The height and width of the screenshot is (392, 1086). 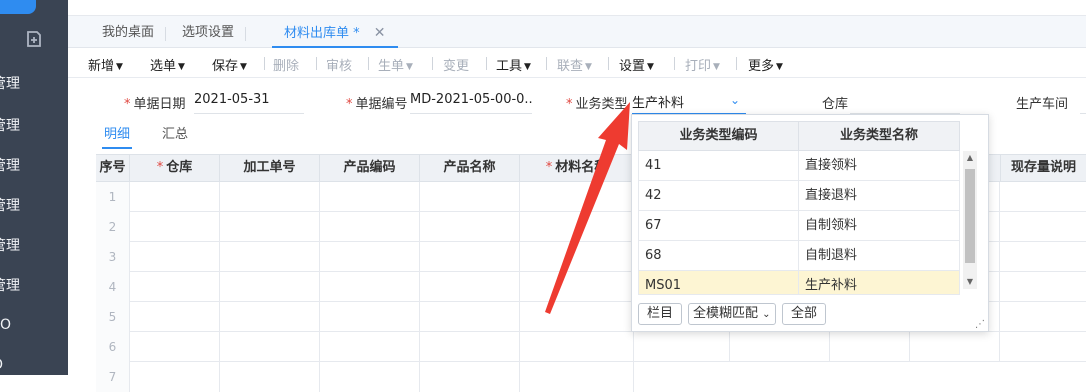 I want to click on tab-options: 选项设置, so click(x=208, y=34).